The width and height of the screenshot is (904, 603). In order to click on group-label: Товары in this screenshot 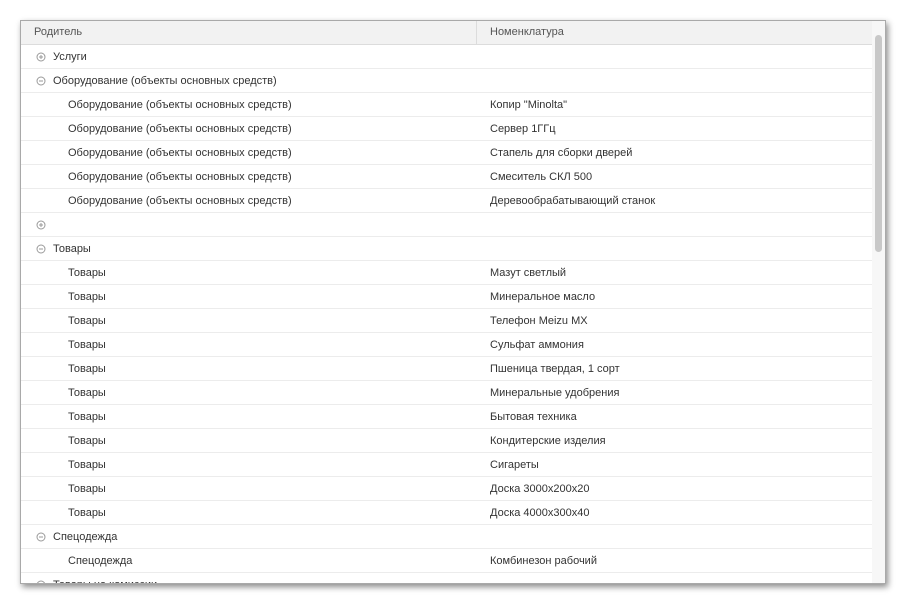, I will do `click(72, 248)`.